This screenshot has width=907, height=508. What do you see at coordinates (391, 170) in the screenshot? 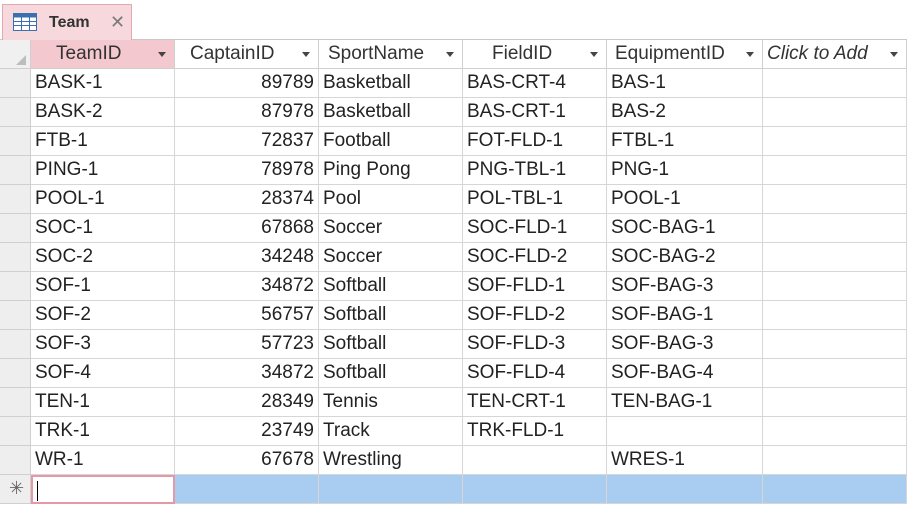
I see `table-cell-sportname: Ping Pong` at bounding box center [391, 170].